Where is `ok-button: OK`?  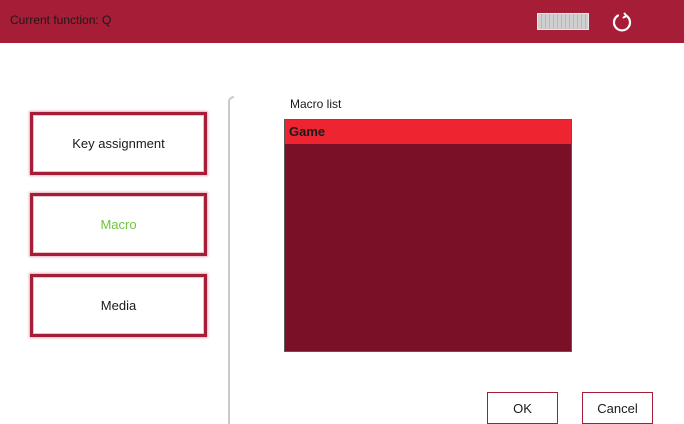
ok-button: OK is located at coordinates (522, 408).